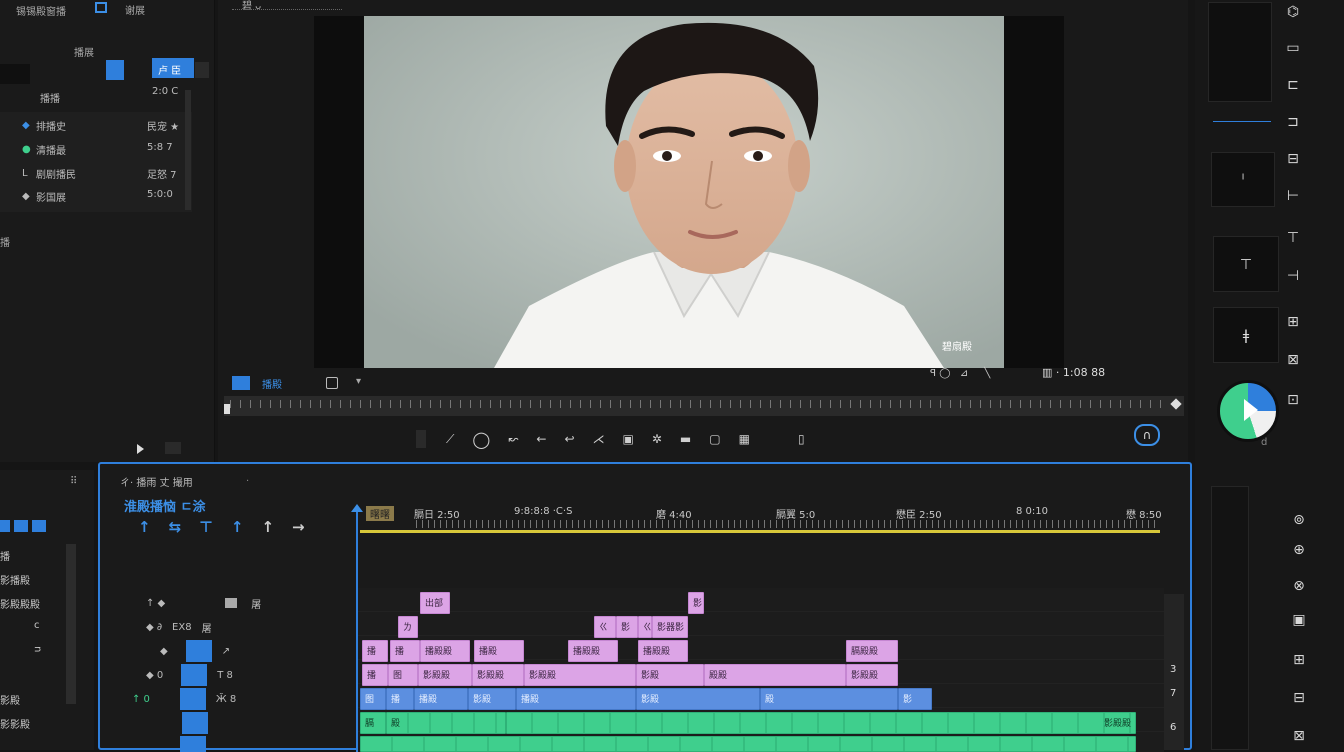 This screenshot has height=752, width=1344. I want to click on left-list-scrollbar, so click(71, 624).